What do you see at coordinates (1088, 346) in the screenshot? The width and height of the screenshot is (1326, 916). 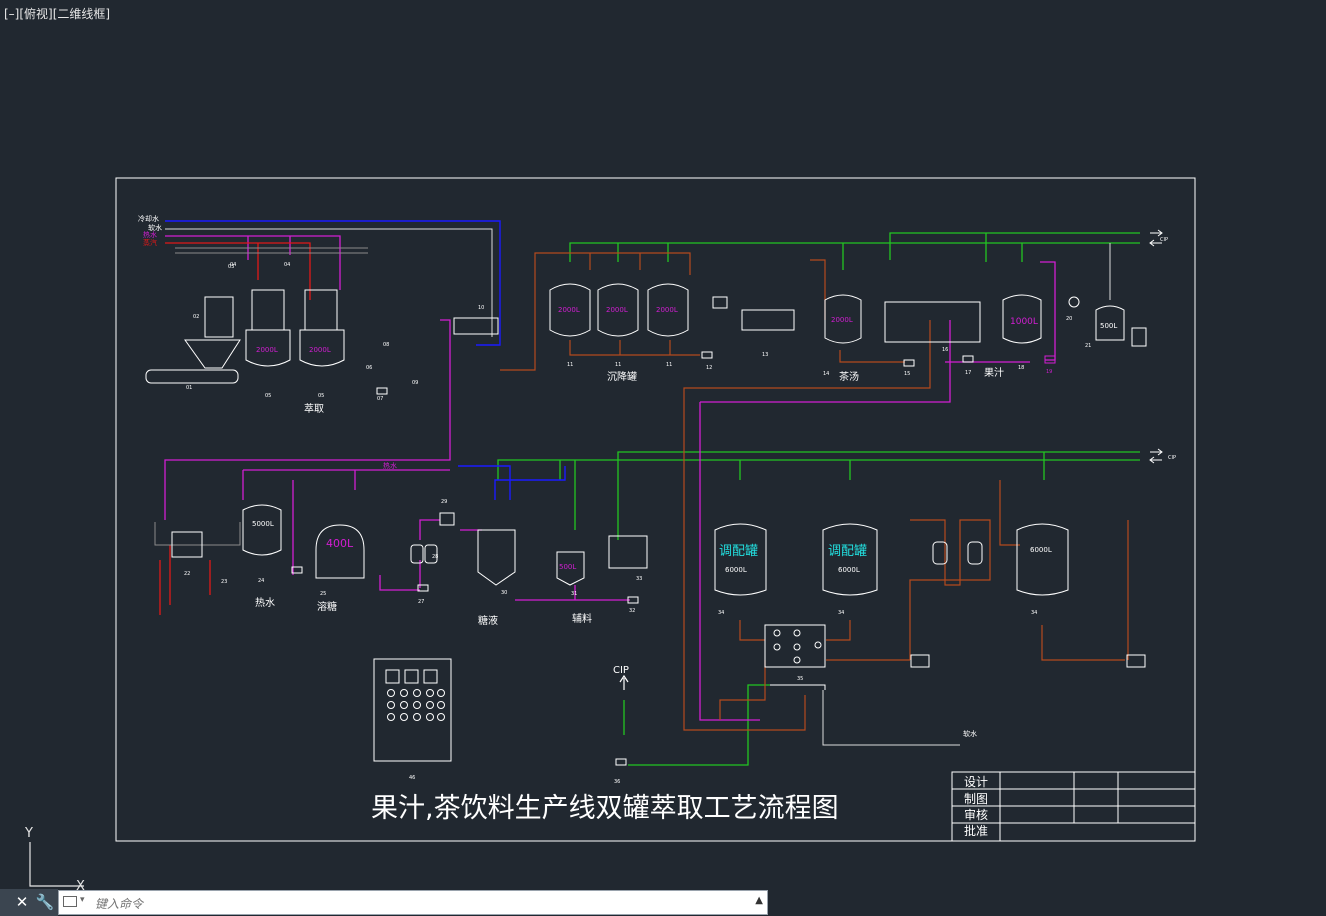 I see `eq-21: 21` at bounding box center [1088, 346].